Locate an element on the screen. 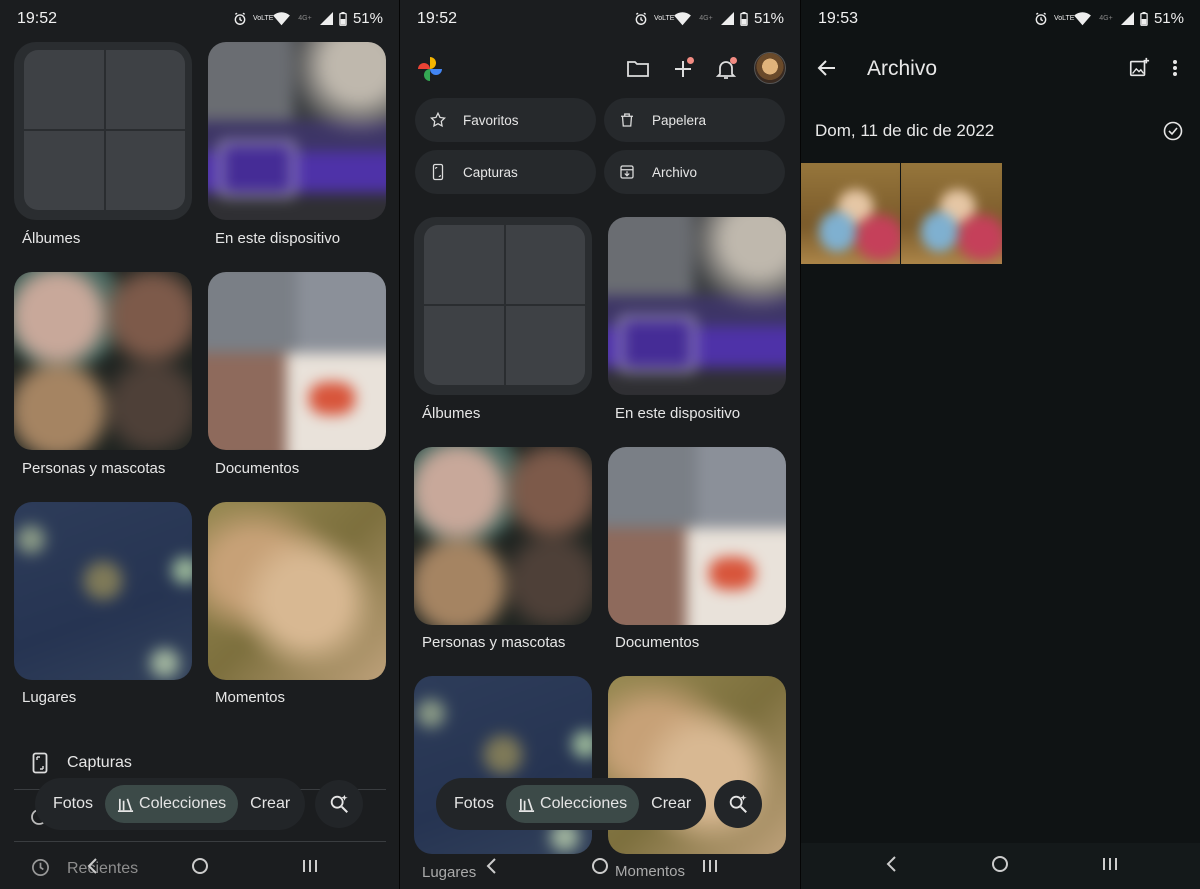  tile-label-people: Personas y mascotas is located at coordinates (494, 642).